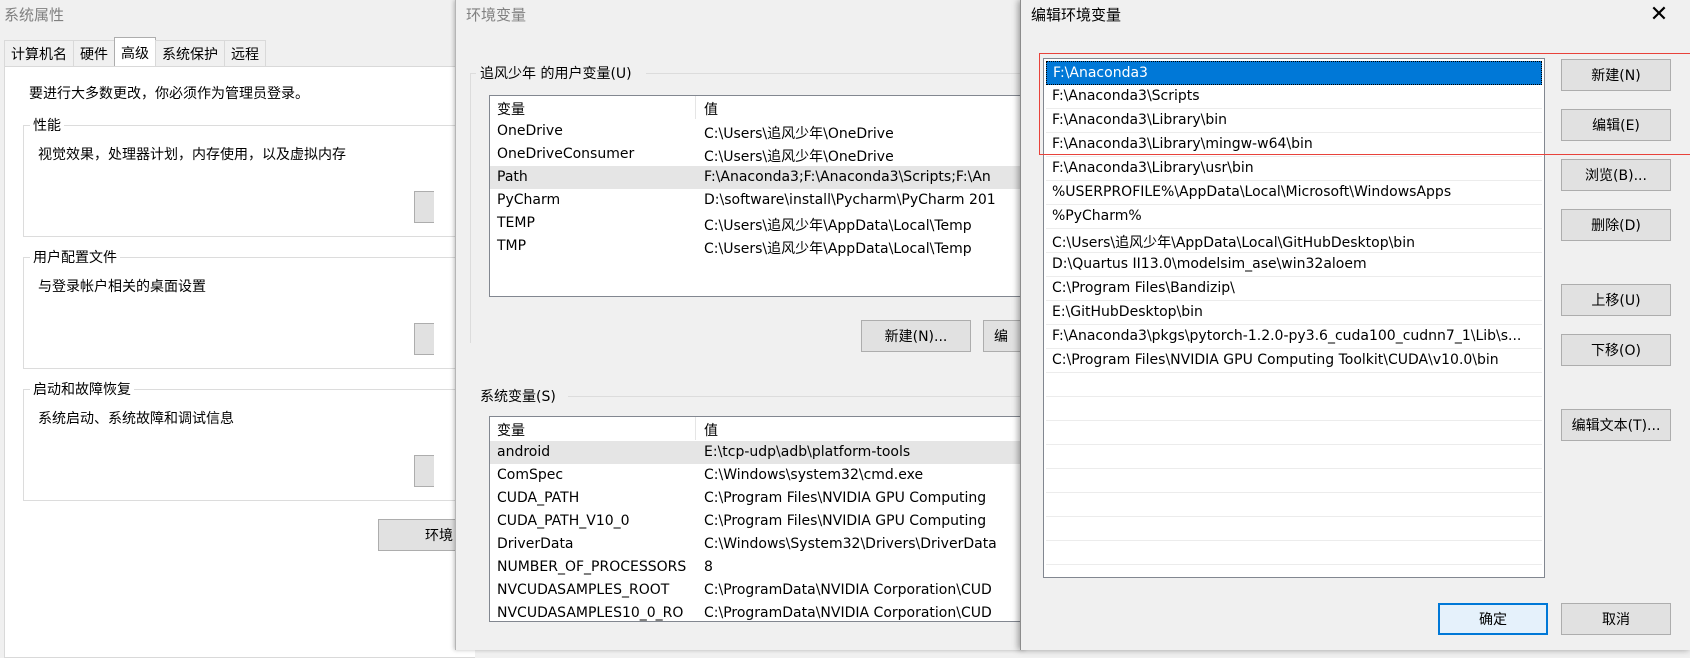 The width and height of the screenshot is (1690, 658). What do you see at coordinates (424, 207) in the screenshot?
I see `performance-settings-button` at bounding box center [424, 207].